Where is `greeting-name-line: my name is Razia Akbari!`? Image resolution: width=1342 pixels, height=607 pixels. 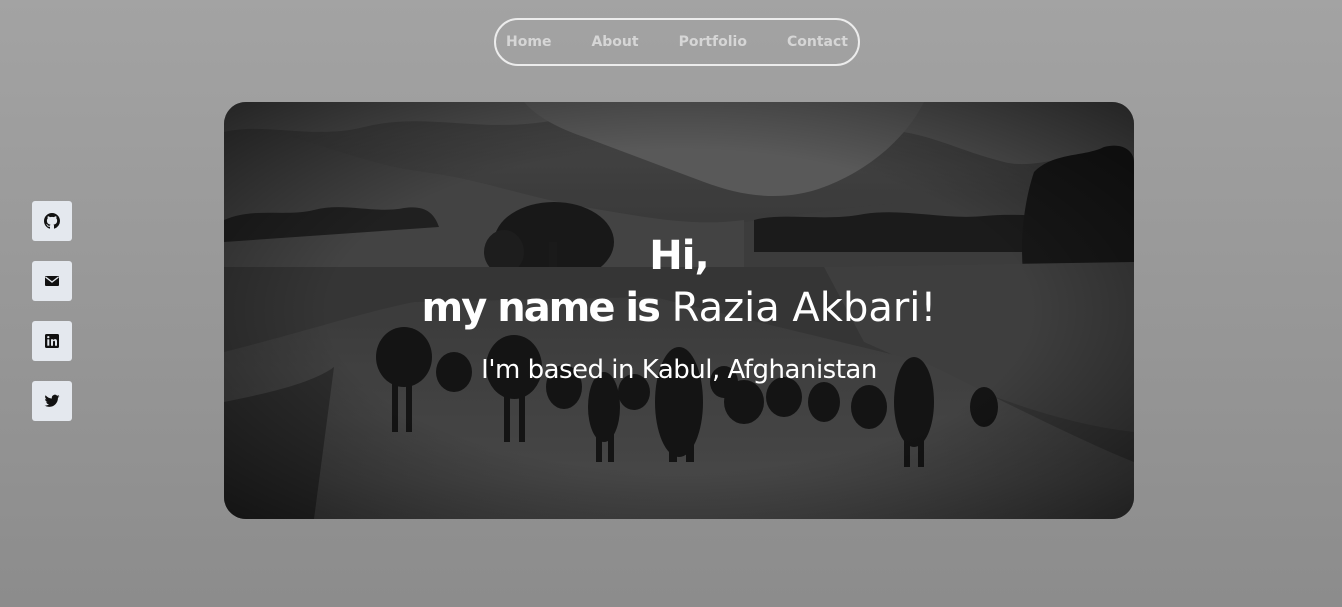 greeting-name-line: my name is Razia Akbari! is located at coordinates (679, 308).